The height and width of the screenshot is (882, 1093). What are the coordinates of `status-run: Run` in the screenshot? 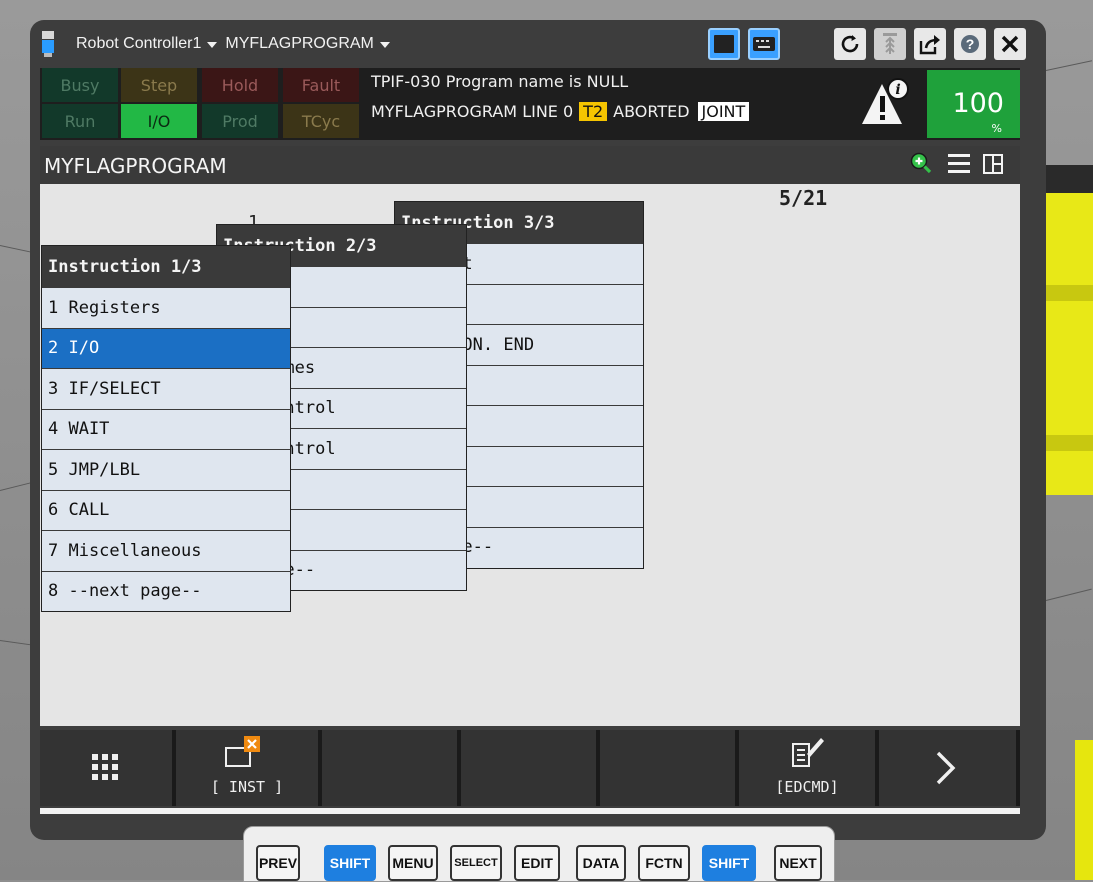 It's located at (80, 121).